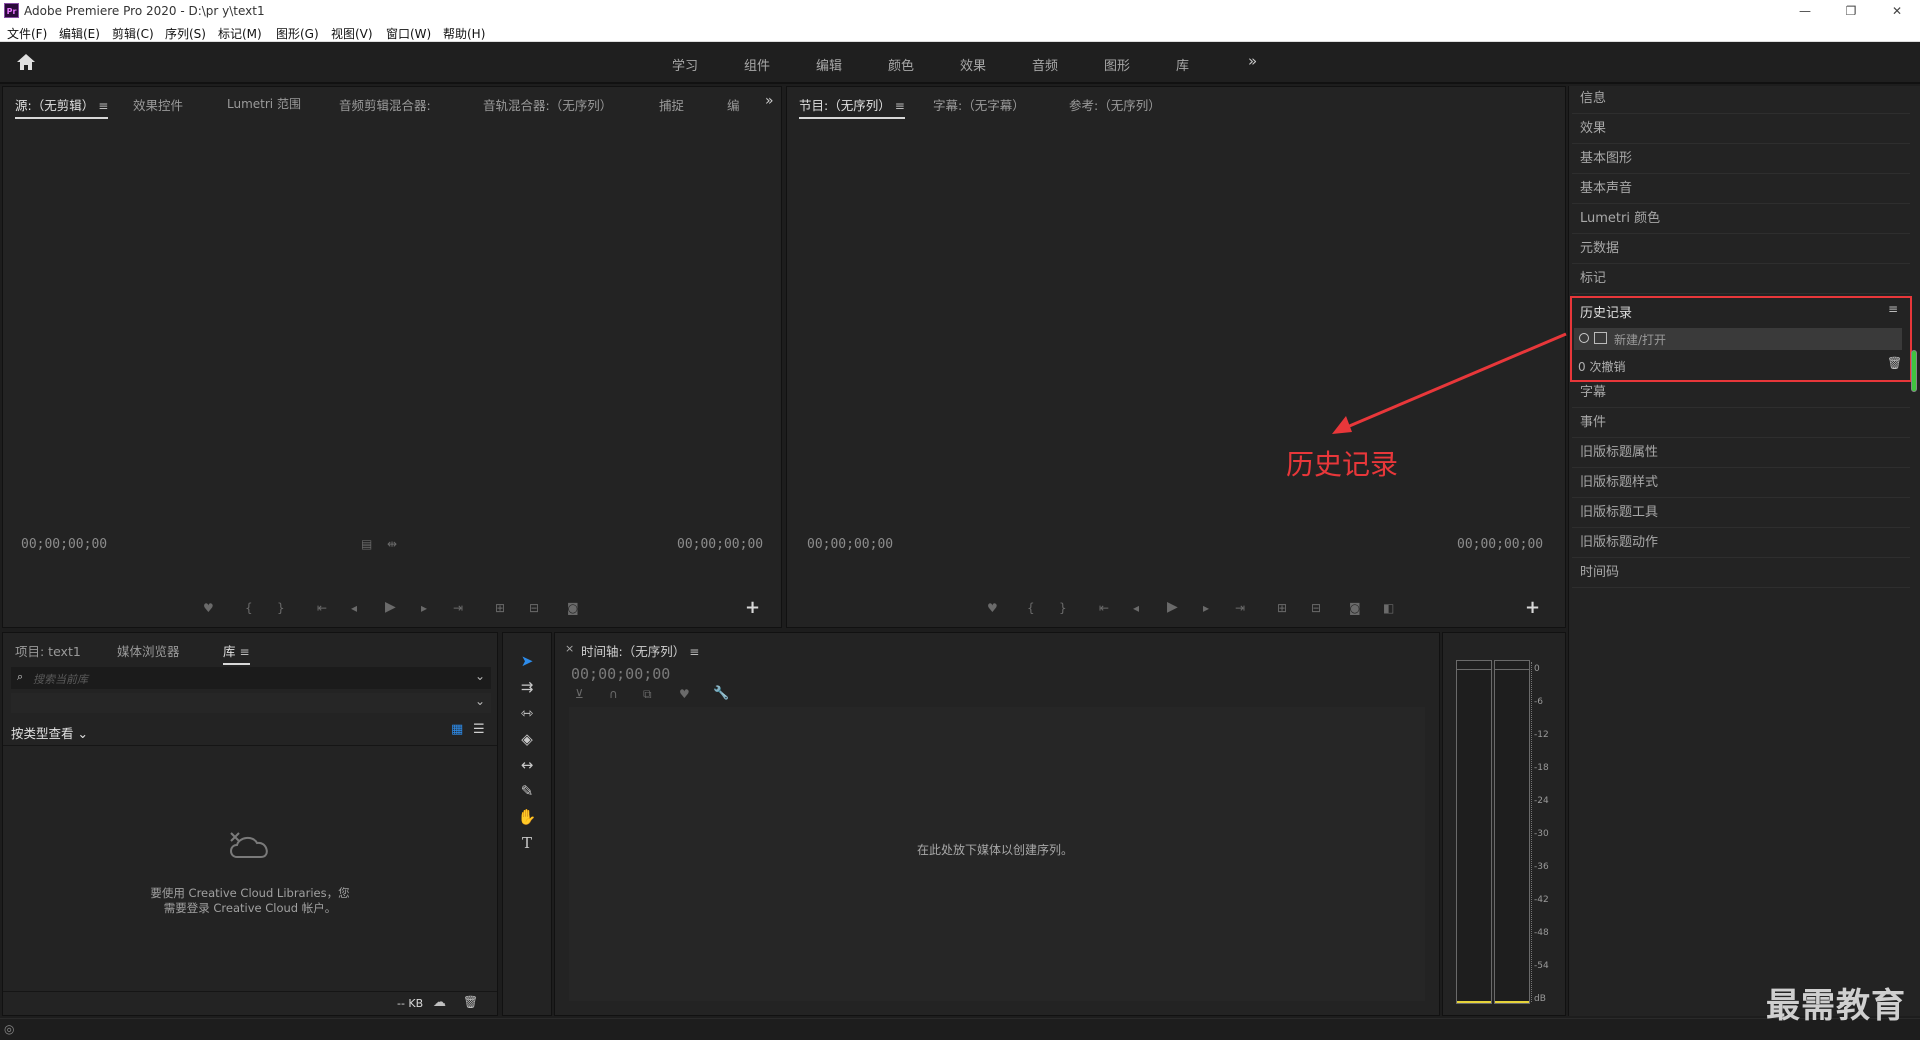 Image resolution: width=1920 pixels, height=1040 pixels. Describe the element at coordinates (1741, 189) in the screenshot. I see `panel-essential-sound: 基本声音` at that location.